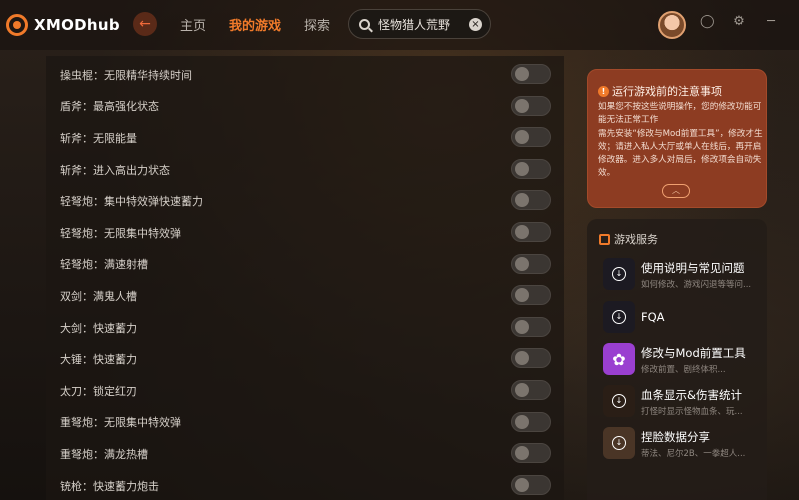 The image size is (799, 500). I want to click on services-header: 游戏服务, so click(628, 239).